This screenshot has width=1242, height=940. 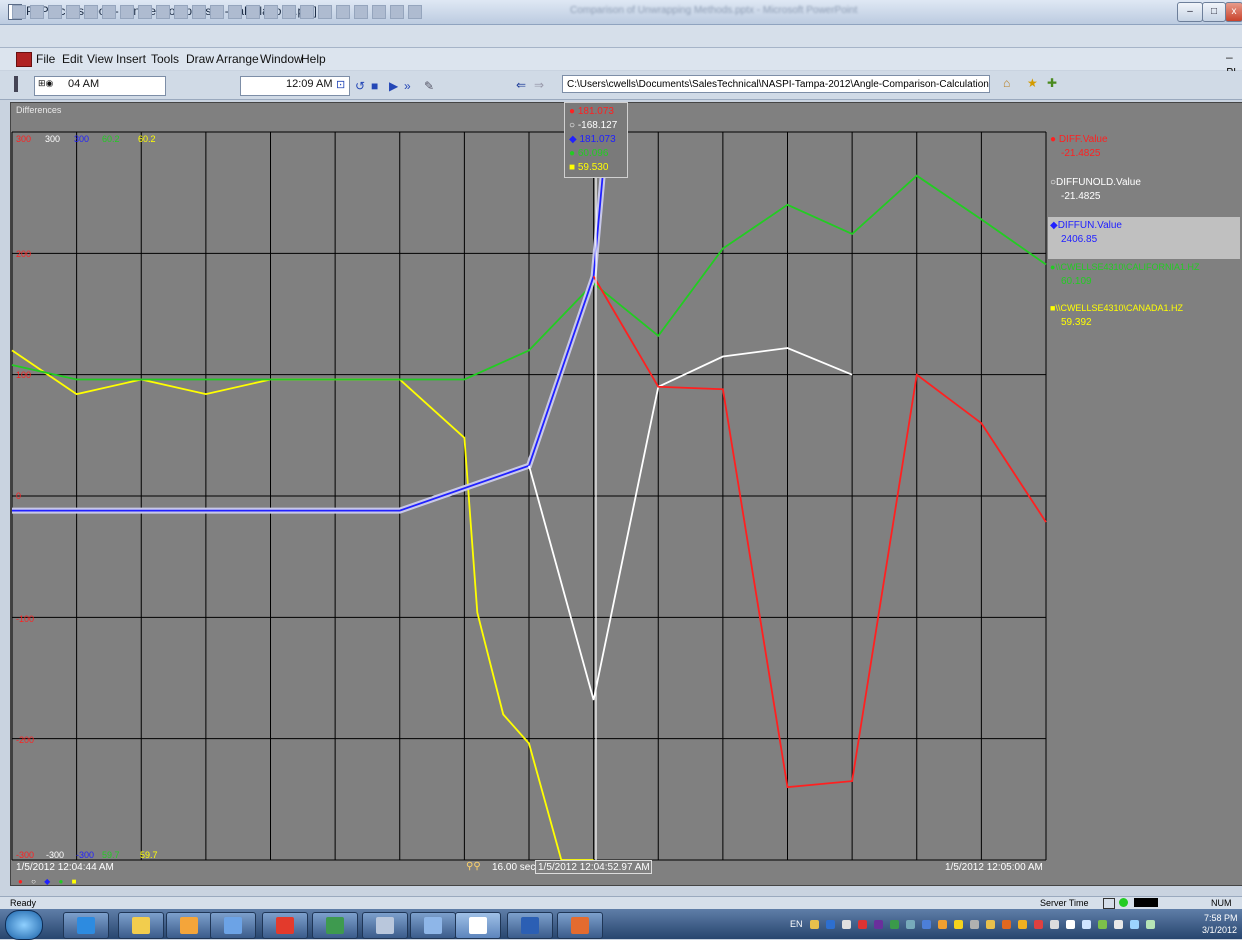 What do you see at coordinates (189, 925) in the screenshot?
I see `taskbar-outlook` at bounding box center [189, 925].